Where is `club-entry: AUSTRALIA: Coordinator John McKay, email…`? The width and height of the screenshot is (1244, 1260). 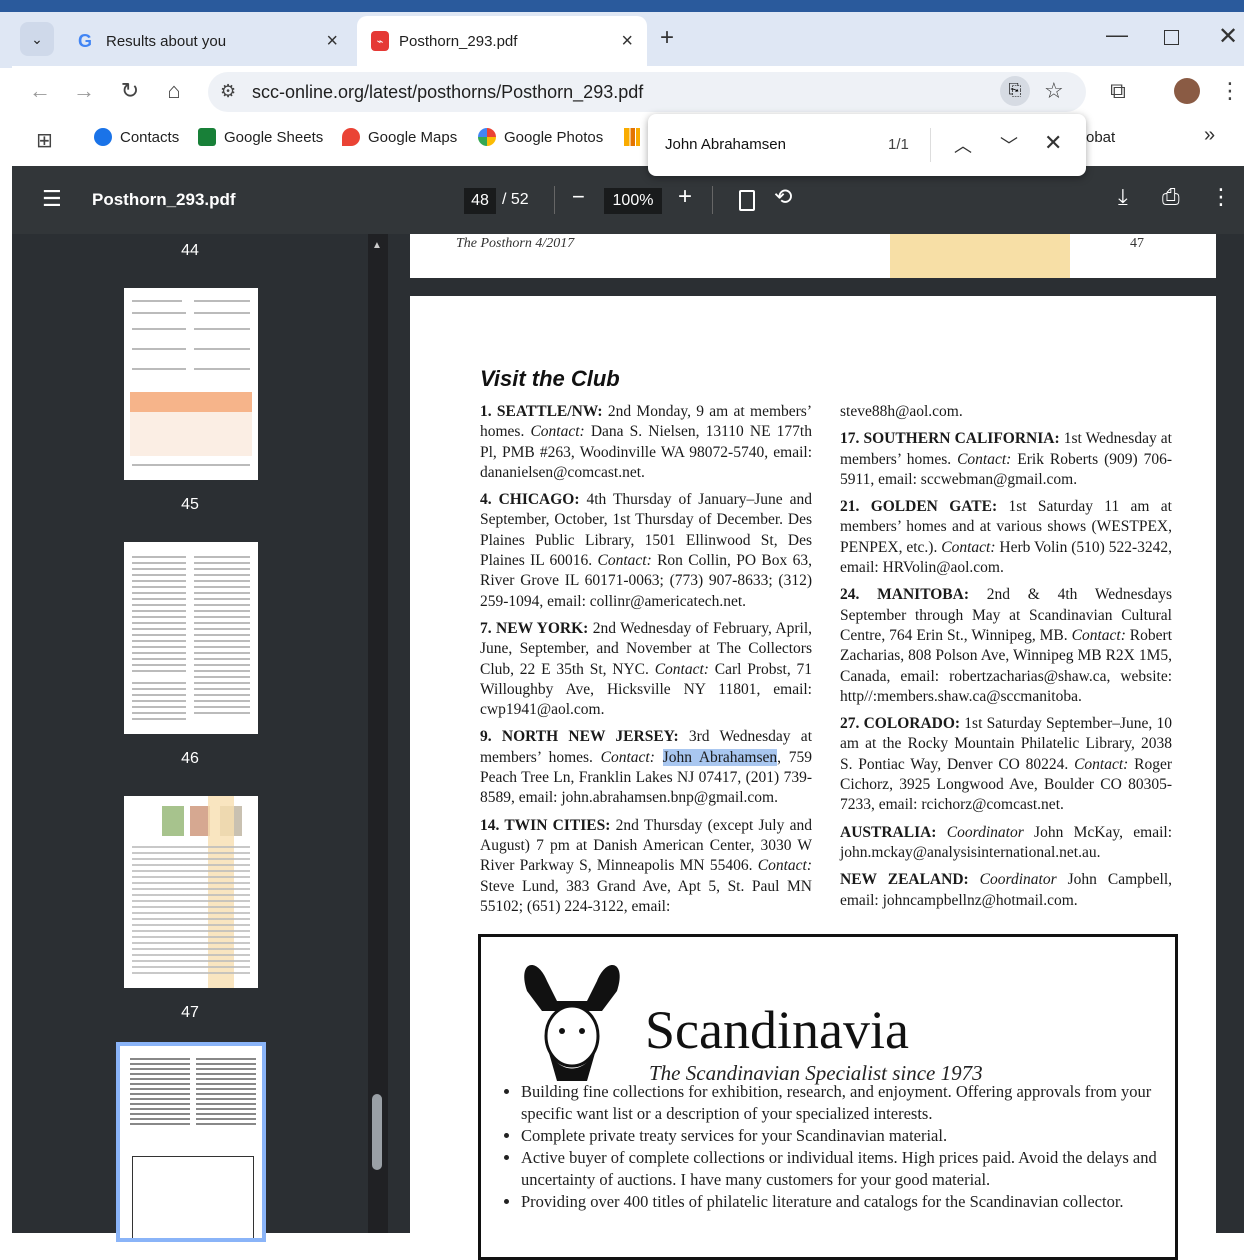 club-entry: AUSTRALIA: Coordinator John McKay, email… is located at coordinates (1006, 842).